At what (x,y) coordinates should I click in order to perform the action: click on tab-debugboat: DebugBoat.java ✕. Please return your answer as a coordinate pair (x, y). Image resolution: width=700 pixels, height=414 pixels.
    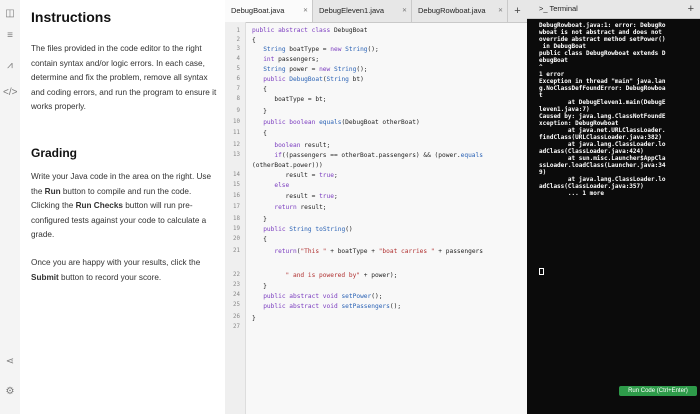
    Looking at the image, I should click on (269, 11).